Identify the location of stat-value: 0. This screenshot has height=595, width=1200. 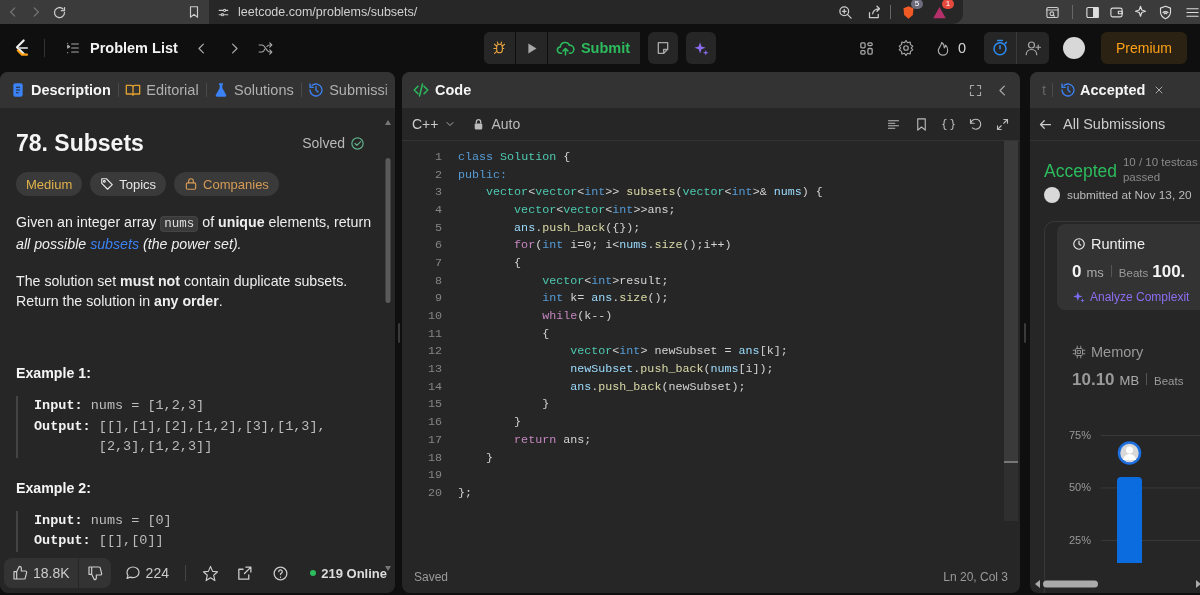
(1077, 272).